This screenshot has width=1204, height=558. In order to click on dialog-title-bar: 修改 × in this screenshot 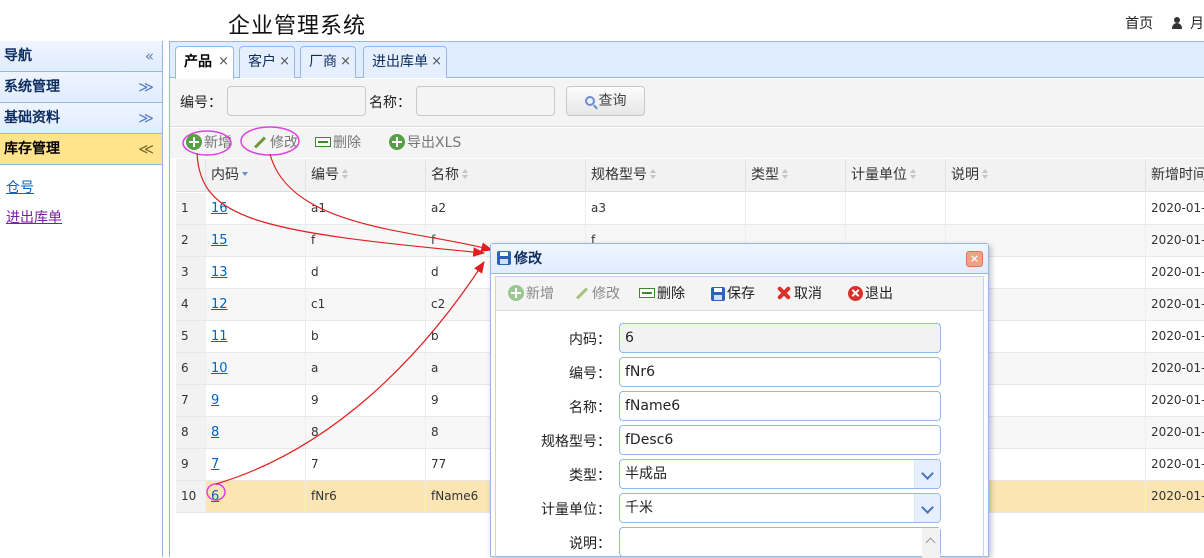, I will do `click(739, 259)`.